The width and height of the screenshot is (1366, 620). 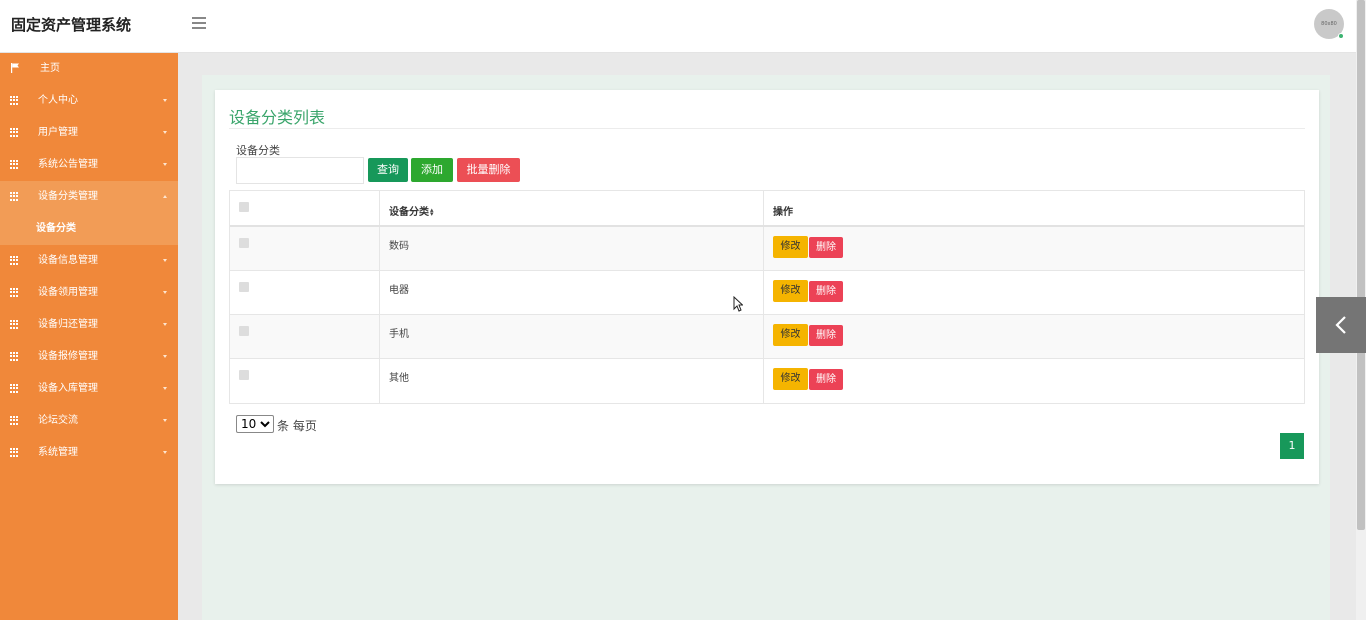 I want to click on chevron-left-icon, so click(x=1340, y=325).